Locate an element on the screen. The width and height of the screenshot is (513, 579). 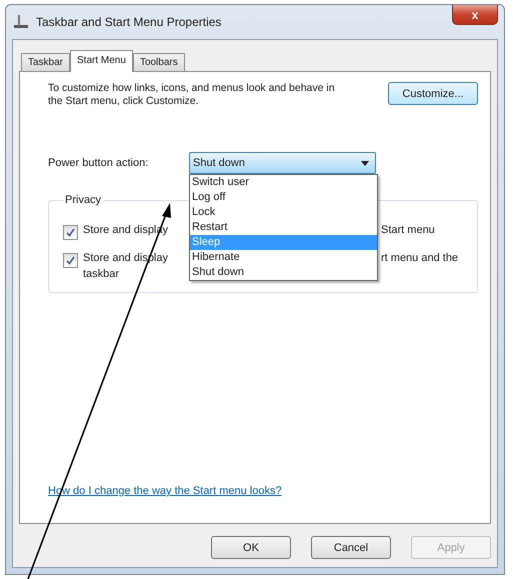
caret-icon is located at coordinates (365, 163).